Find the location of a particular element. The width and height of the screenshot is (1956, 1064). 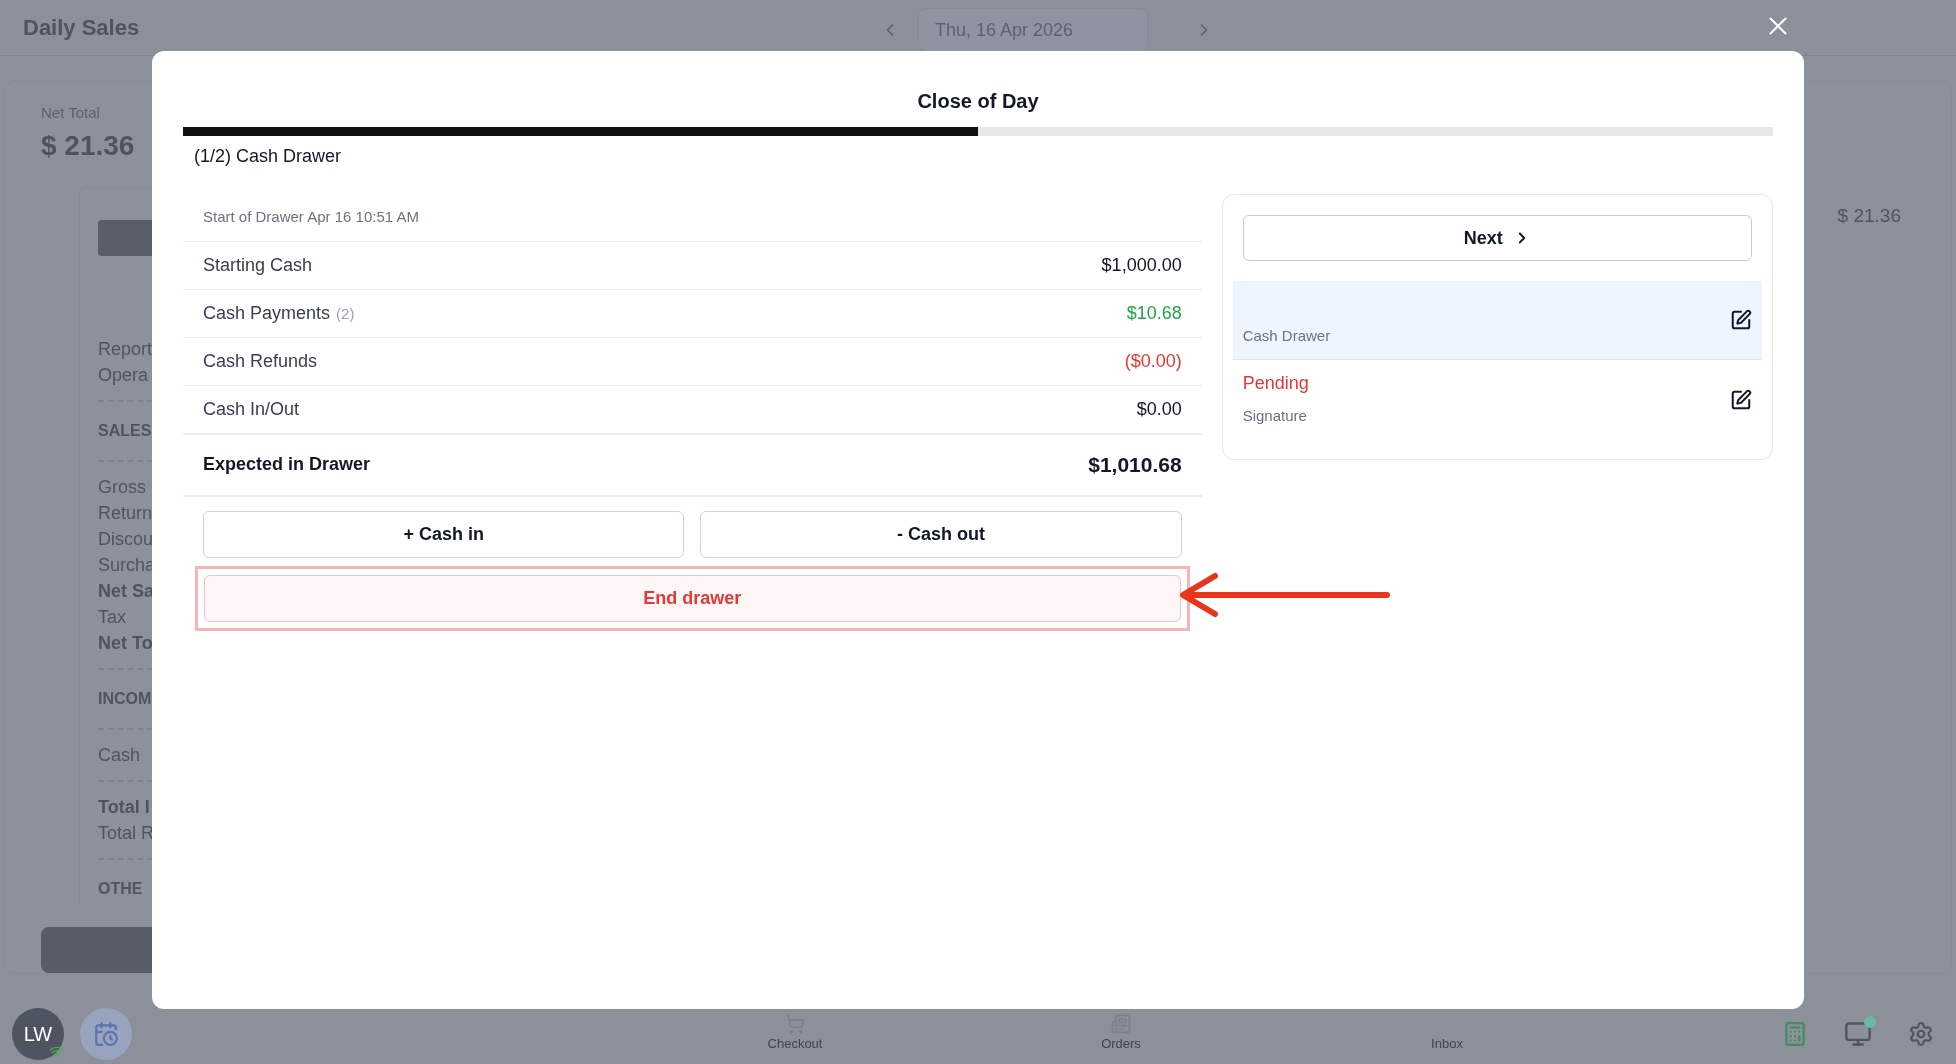

row-label: Cash In/Out is located at coordinates (251, 409).